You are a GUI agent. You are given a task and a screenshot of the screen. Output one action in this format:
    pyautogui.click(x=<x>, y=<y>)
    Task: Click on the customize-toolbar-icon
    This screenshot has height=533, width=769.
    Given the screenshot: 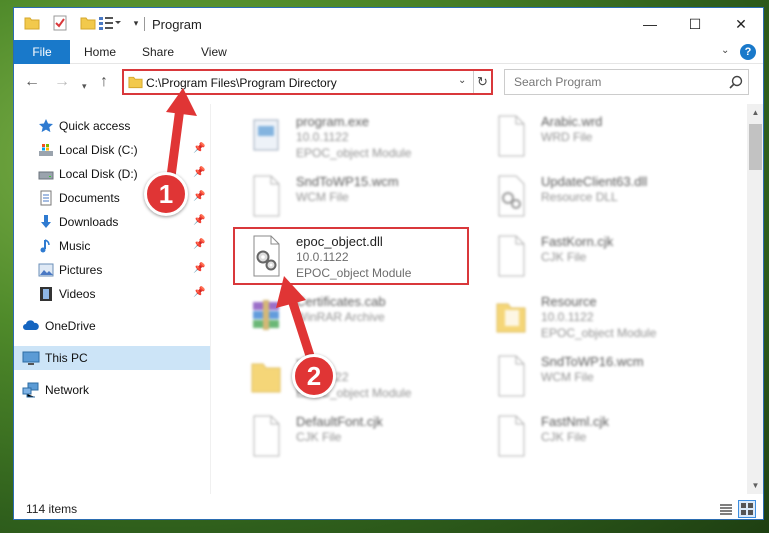 What is the action you would take?
    pyautogui.click(x=109, y=23)
    